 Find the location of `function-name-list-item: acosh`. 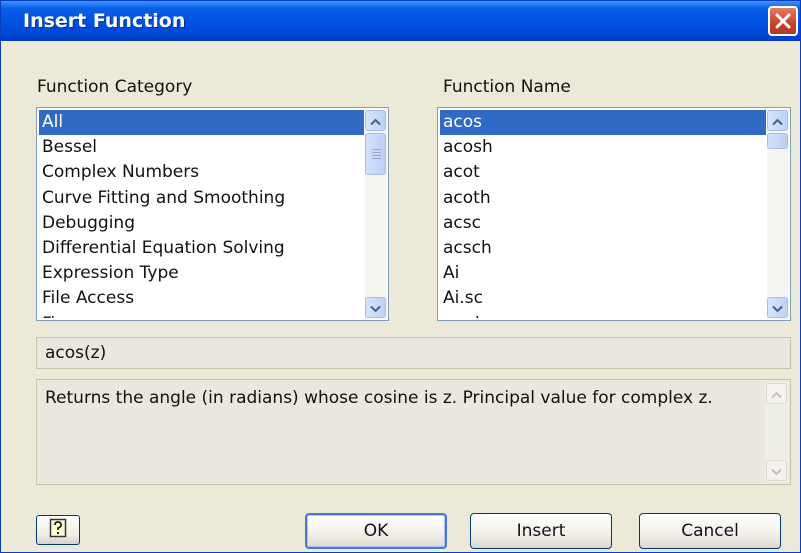

function-name-list-item: acosh is located at coordinates (603, 147).